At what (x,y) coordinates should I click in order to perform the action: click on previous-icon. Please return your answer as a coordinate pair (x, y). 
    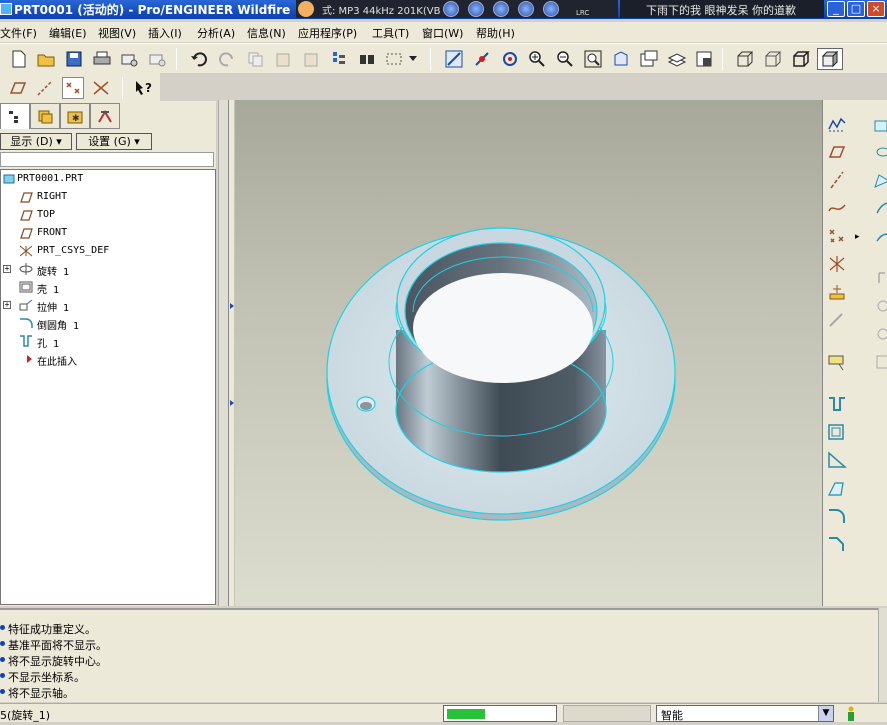
    Looking at the image, I should click on (476, 9).